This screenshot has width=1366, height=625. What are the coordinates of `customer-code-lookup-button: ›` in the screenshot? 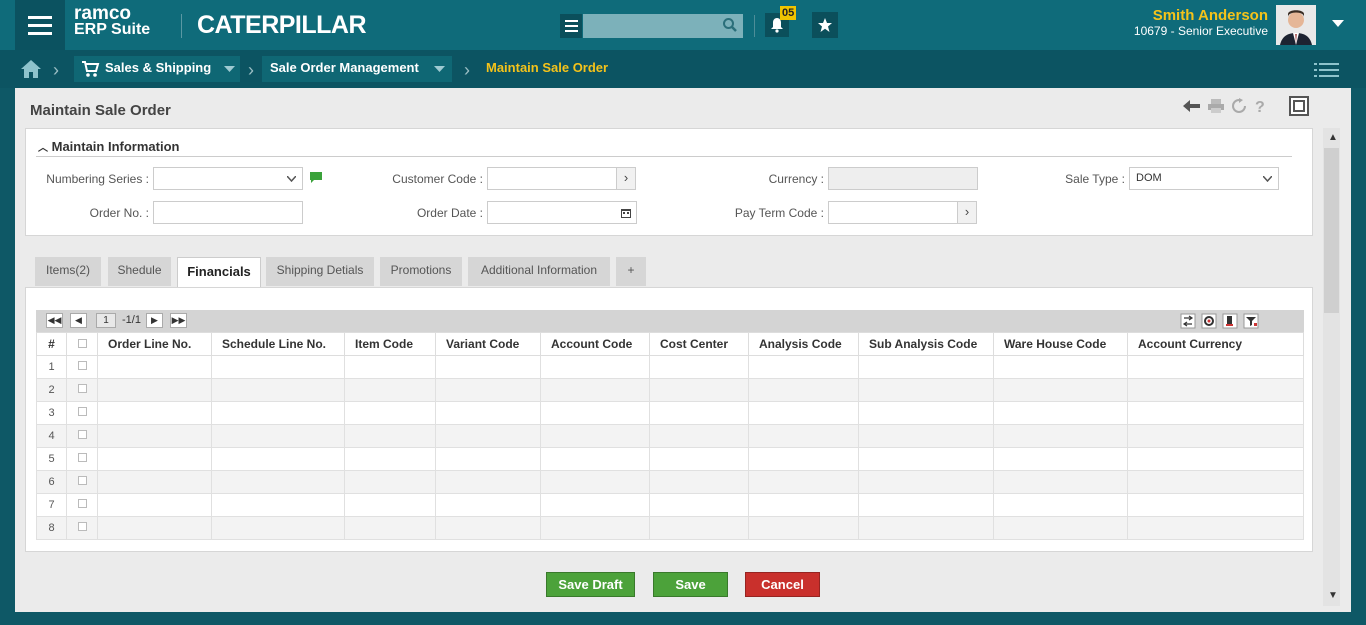 It's located at (626, 178).